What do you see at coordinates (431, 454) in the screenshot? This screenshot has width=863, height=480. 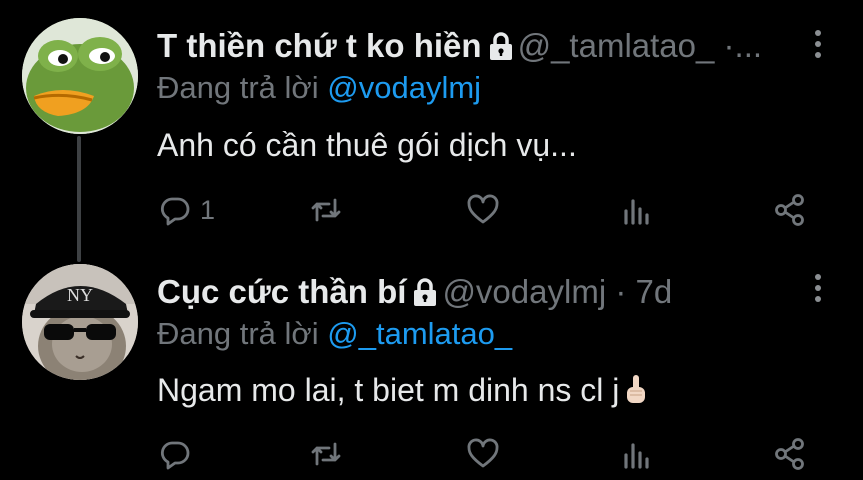 I see `action-bar` at bounding box center [431, 454].